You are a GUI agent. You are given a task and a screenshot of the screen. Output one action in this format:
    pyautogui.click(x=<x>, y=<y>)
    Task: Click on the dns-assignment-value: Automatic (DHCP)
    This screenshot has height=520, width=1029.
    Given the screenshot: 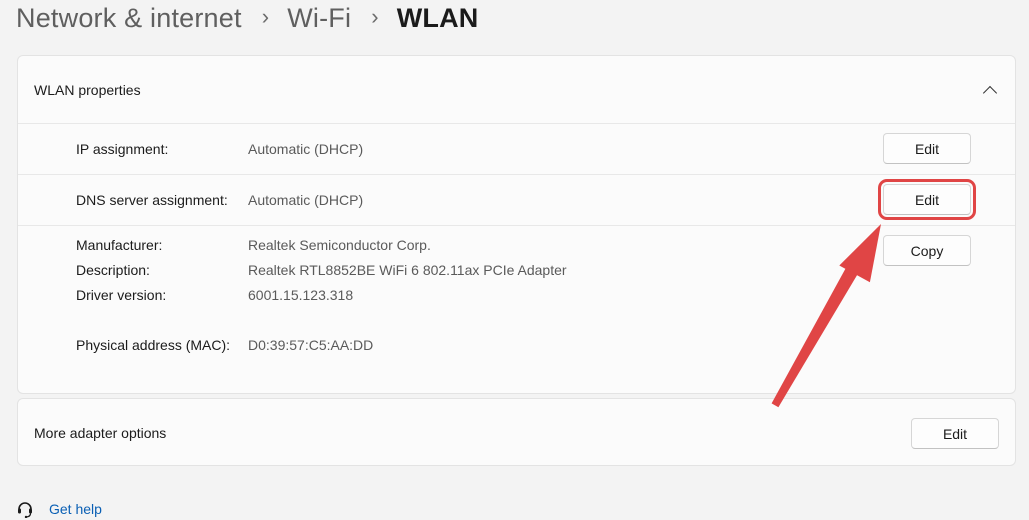 What is the action you would take?
    pyautogui.click(x=306, y=200)
    